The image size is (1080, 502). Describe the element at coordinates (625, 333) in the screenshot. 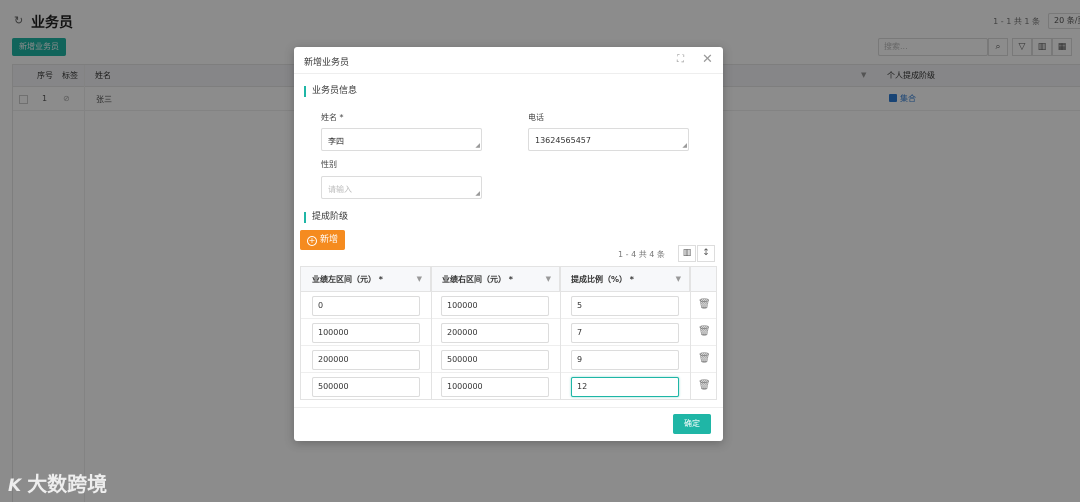

I see `rate-input: 7` at that location.